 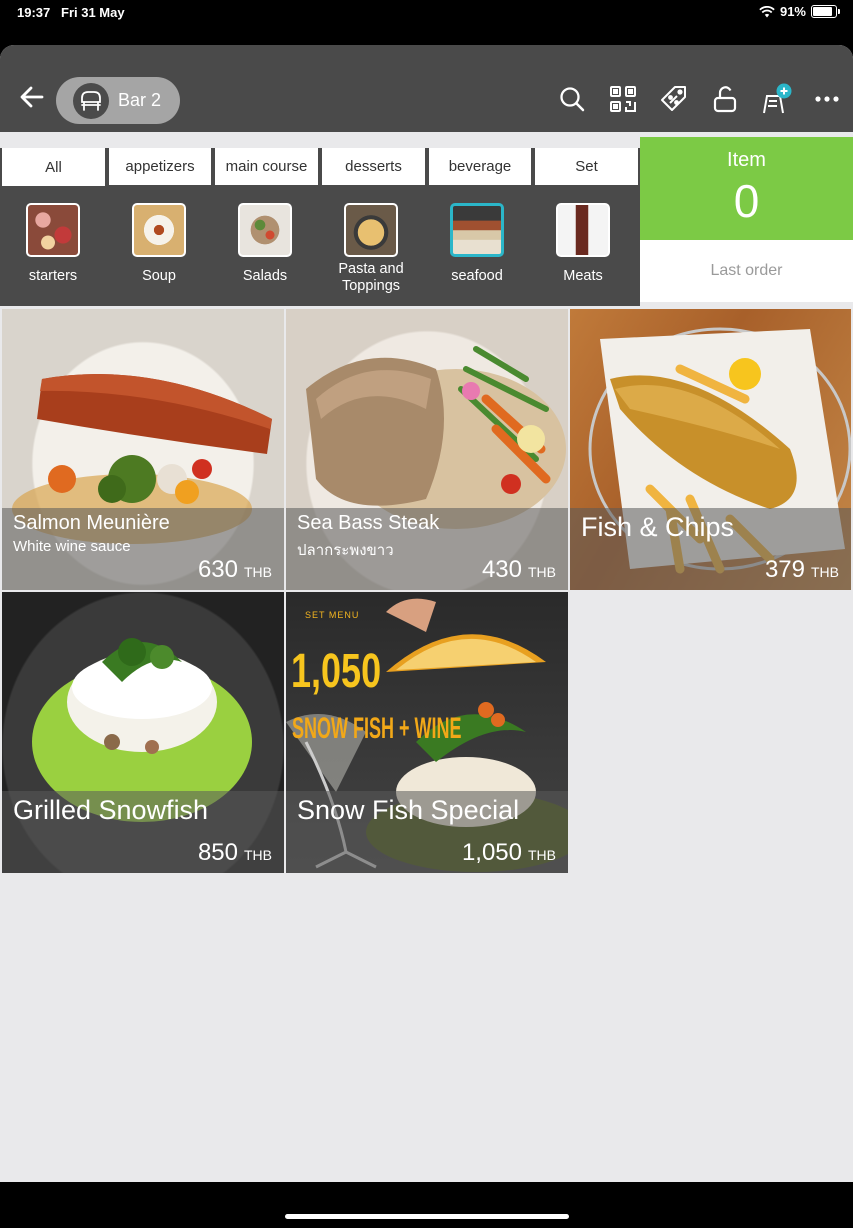 What do you see at coordinates (332, 615) in the screenshot?
I see `set-menu-tag: SET MENU` at bounding box center [332, 615].